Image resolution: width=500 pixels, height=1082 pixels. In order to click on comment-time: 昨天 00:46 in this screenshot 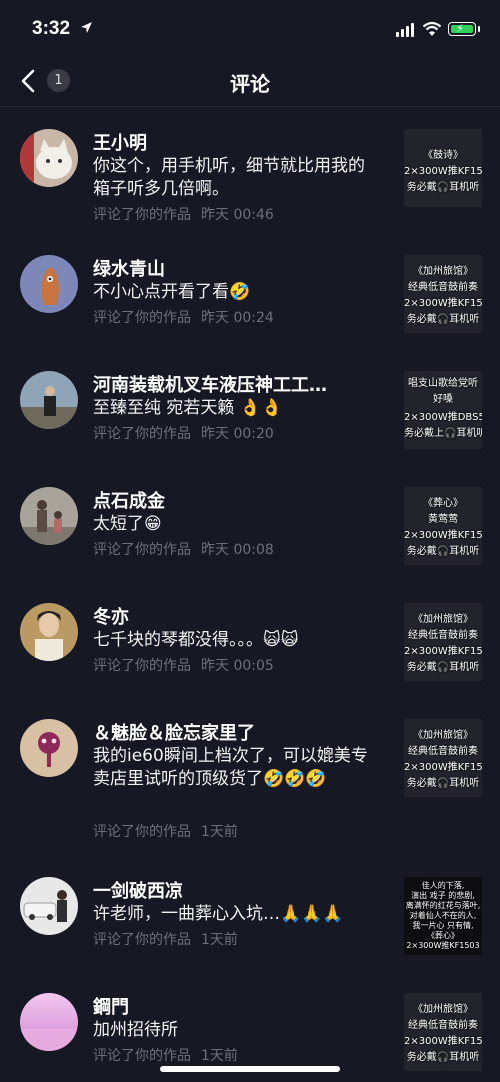, I will do `click(237, 215)`.